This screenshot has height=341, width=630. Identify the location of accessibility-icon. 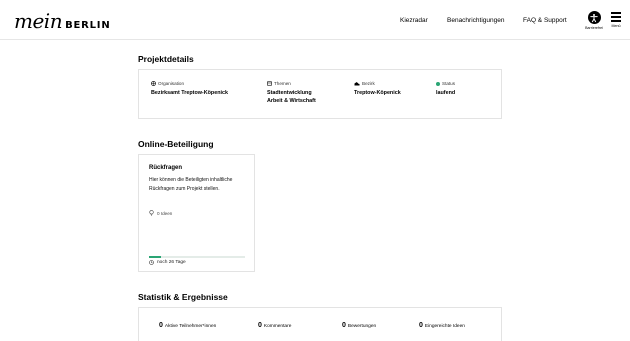
(594, 17).